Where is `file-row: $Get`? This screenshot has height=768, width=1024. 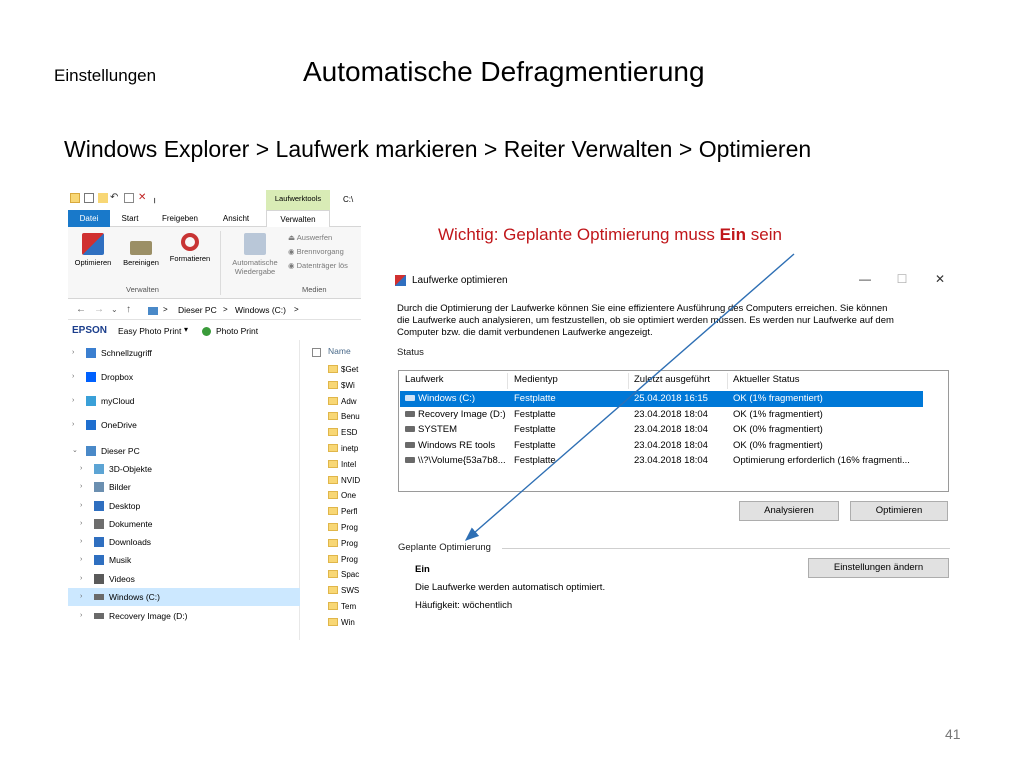 file-row: $Get is located at coordinates (343, 370).